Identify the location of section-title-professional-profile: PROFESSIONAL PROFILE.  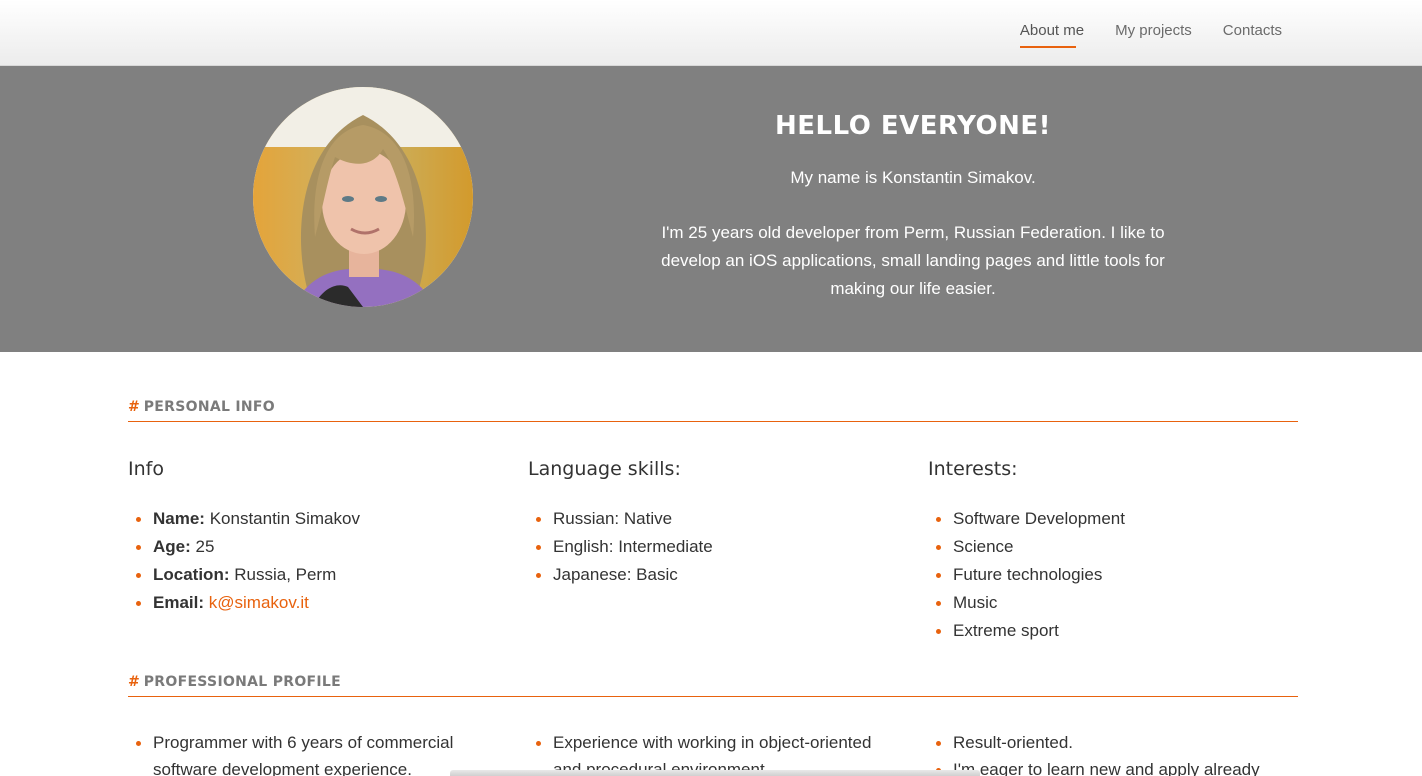
(242, 682).